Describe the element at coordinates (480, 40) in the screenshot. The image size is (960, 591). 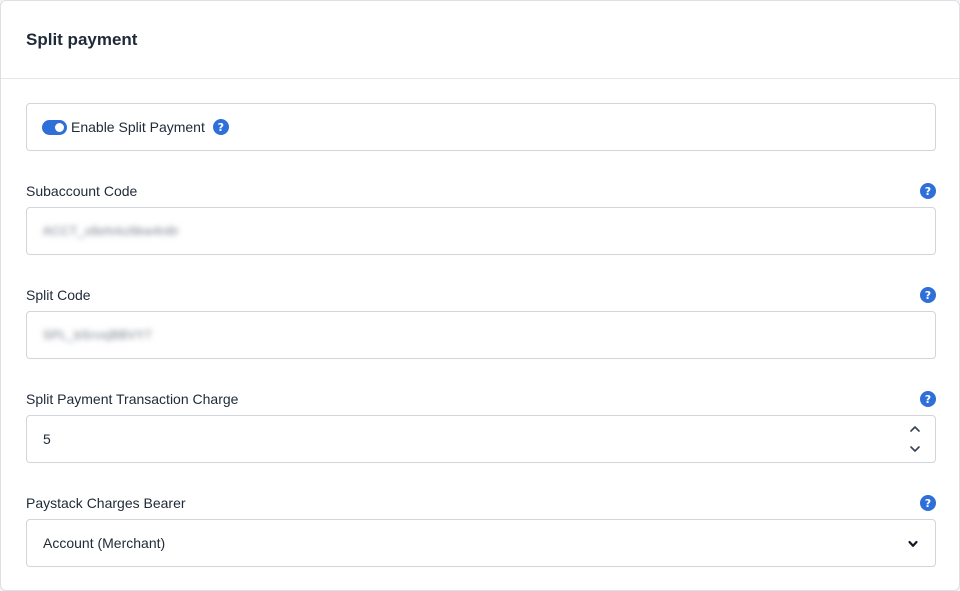
I see `card-header: Split payment` at that location.